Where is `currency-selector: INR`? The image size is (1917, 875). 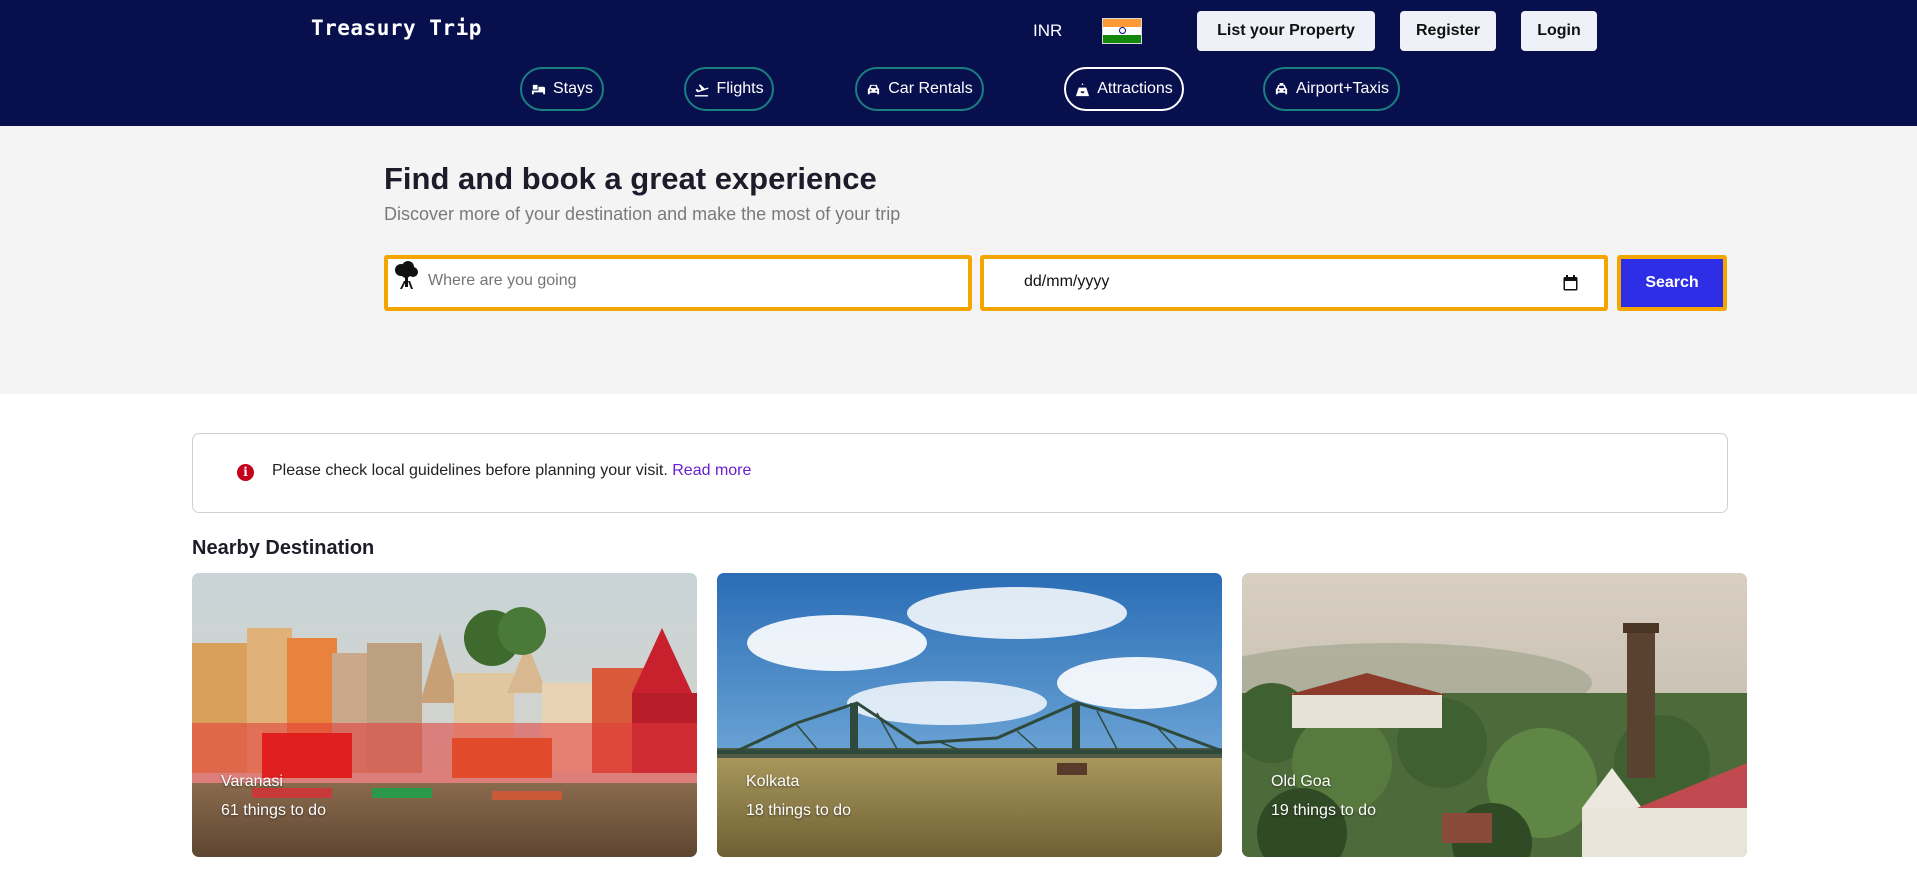
currency-selector: INR is located at coordinates (1047, 31).